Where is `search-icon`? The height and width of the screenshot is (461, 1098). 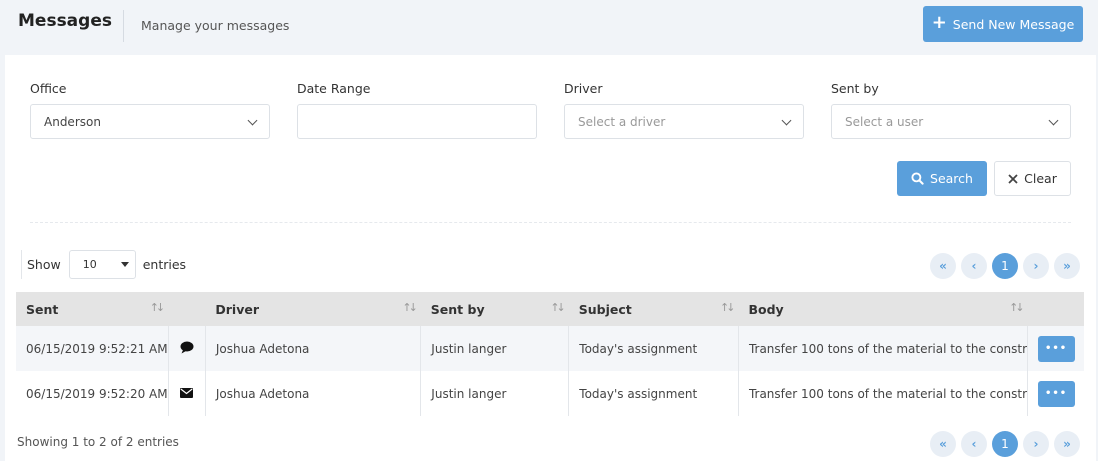 search-icon is located at coordinates (917, 178).